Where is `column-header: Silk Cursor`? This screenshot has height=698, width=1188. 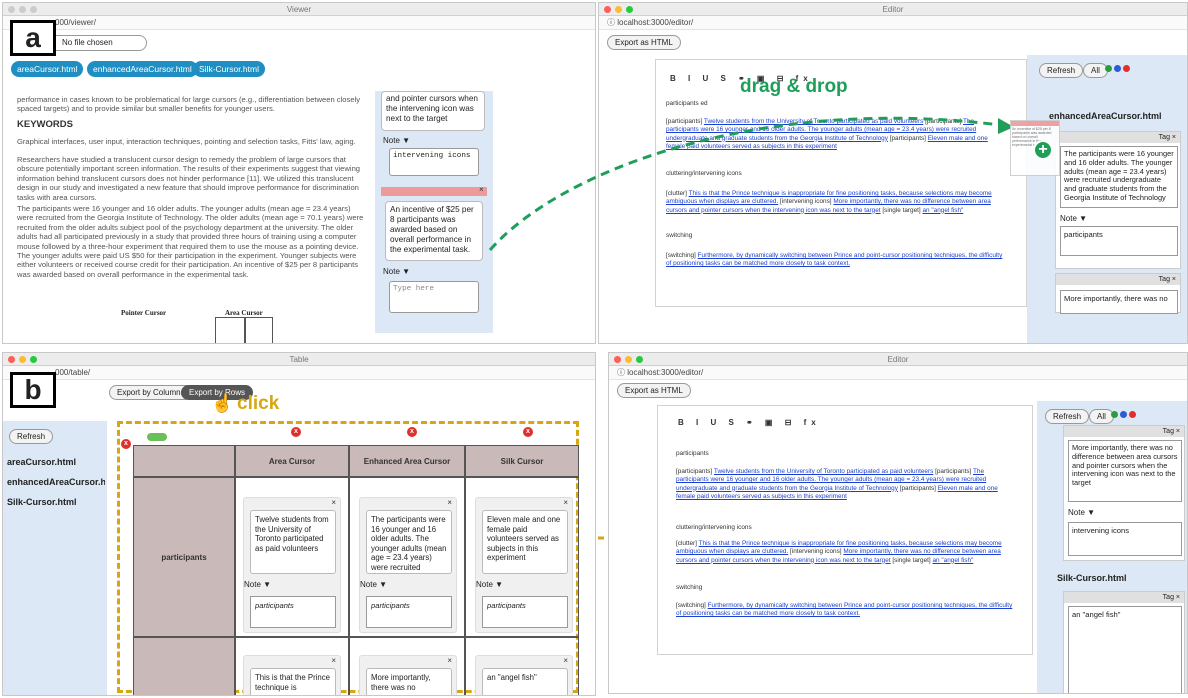 column-header: Silk Cursor is located at coordinates (522, 461).